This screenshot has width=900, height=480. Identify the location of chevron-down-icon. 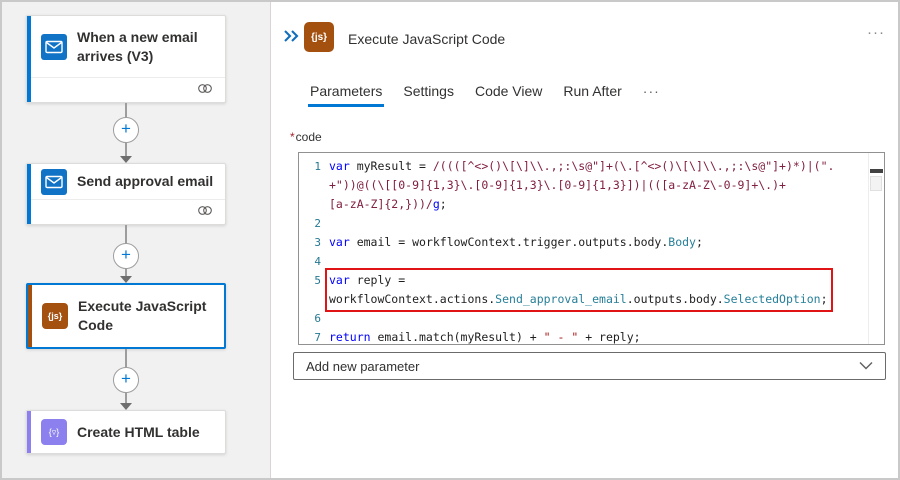
(866, 366).